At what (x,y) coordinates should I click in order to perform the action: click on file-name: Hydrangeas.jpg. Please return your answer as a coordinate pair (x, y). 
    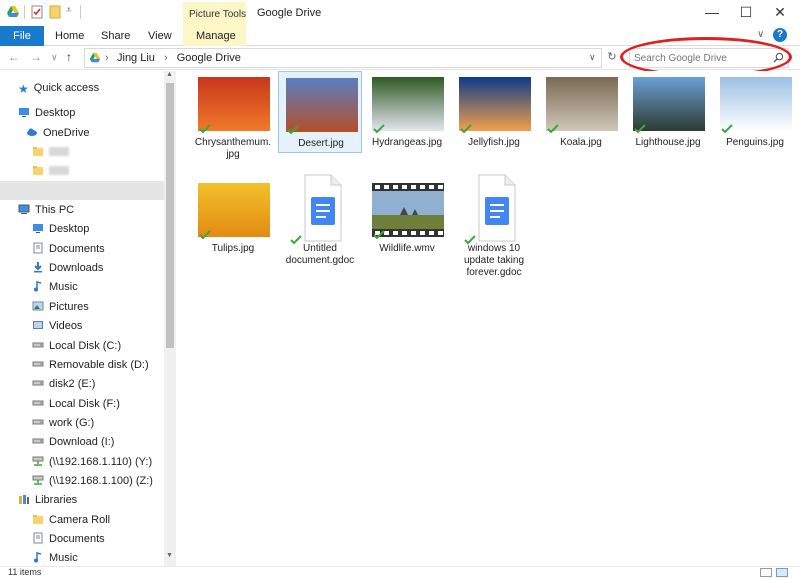
    Looking at the image, I should click on (407, 143).